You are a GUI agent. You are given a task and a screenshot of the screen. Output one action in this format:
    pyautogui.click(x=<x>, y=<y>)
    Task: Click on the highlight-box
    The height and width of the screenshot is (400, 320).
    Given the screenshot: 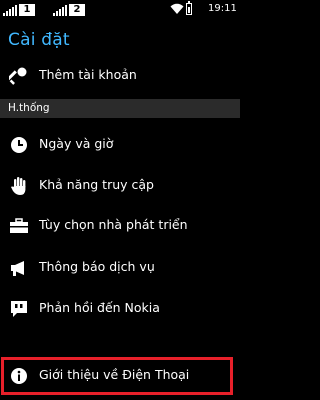 What is the action you would take?
    pyautogui.click(x=117, y=376)
    